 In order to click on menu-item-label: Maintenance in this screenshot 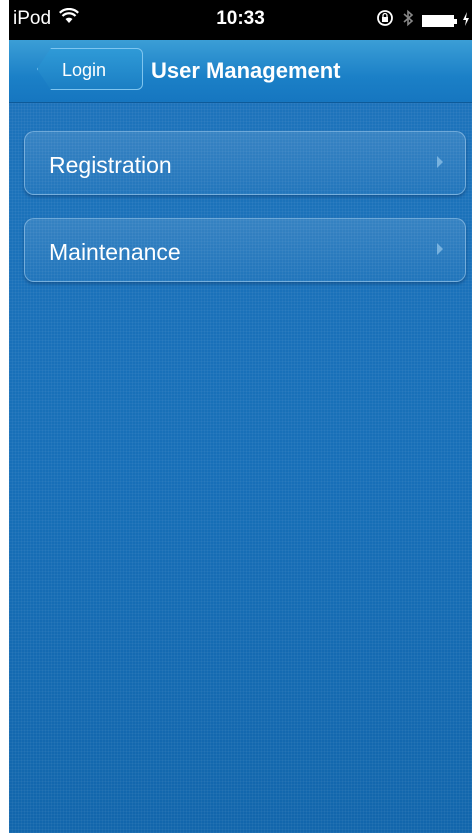, I will do `click(115, 252)`.